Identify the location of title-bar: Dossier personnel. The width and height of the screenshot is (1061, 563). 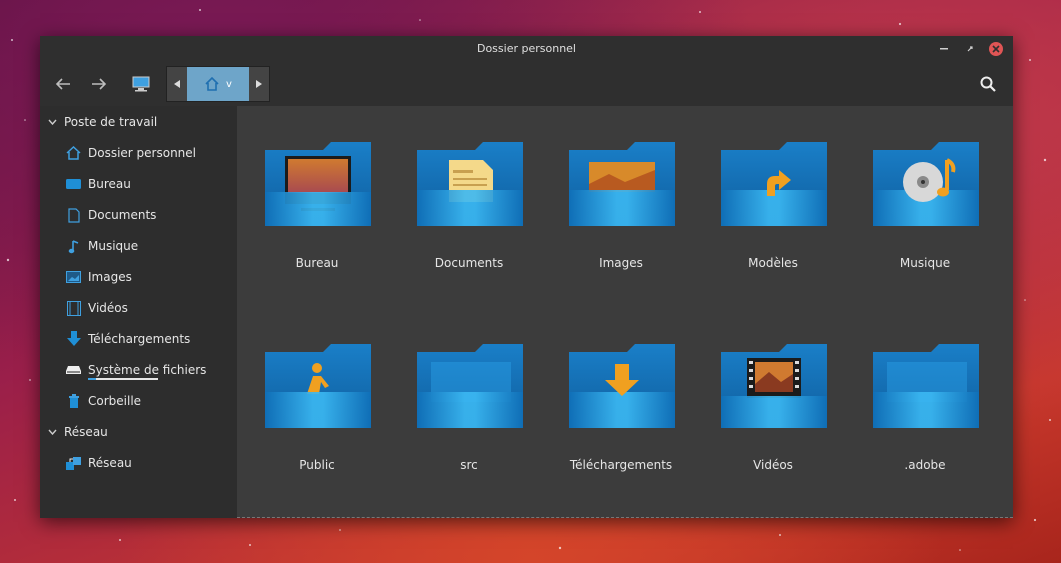
(526, 49).